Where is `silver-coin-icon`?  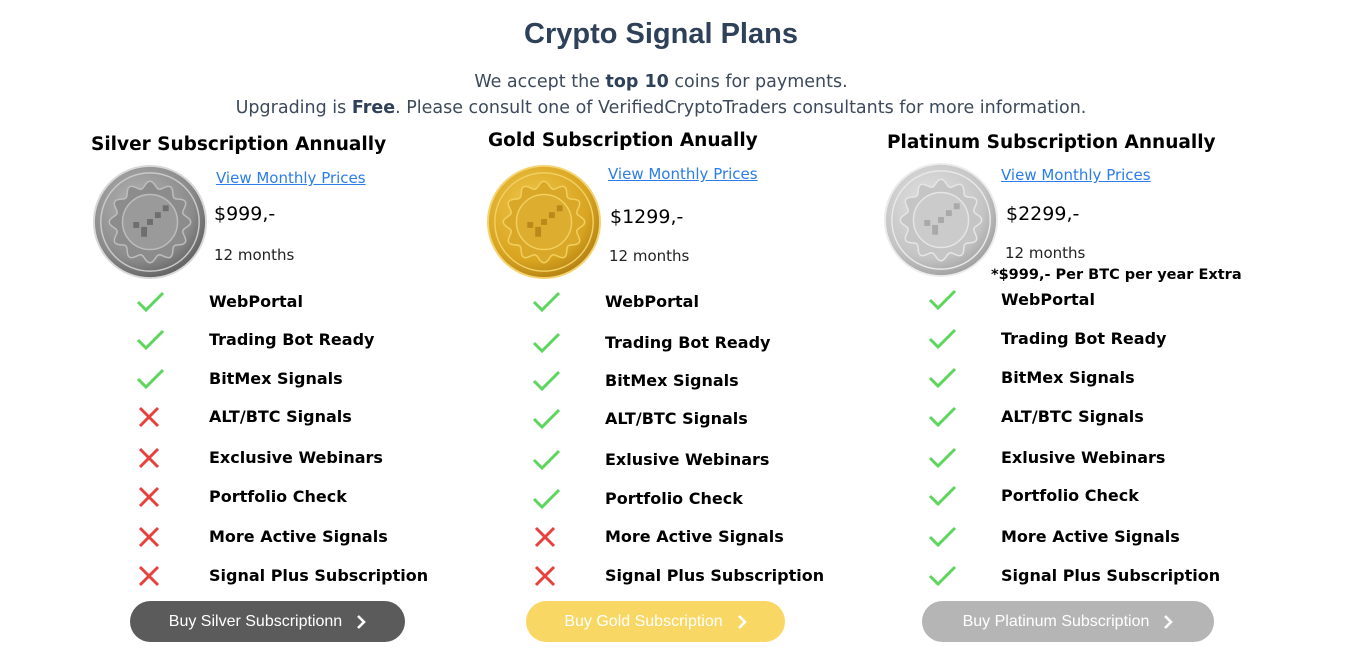 silver-coin-icon is located at coordinates (150, 222).